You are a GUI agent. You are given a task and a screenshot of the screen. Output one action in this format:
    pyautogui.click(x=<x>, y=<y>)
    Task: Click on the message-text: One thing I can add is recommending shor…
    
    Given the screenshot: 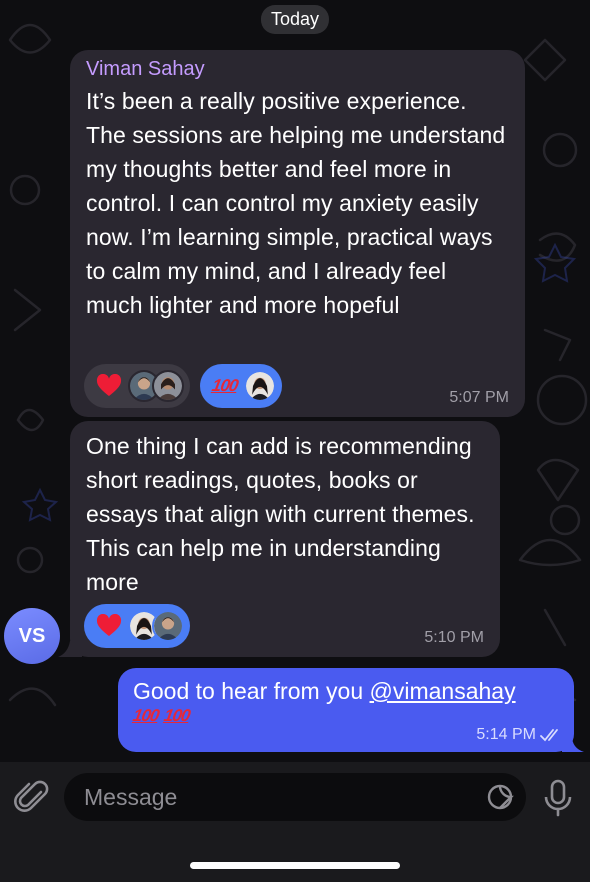 What is the action you would take?
    pyautogui.click(x=280, y=514)
    